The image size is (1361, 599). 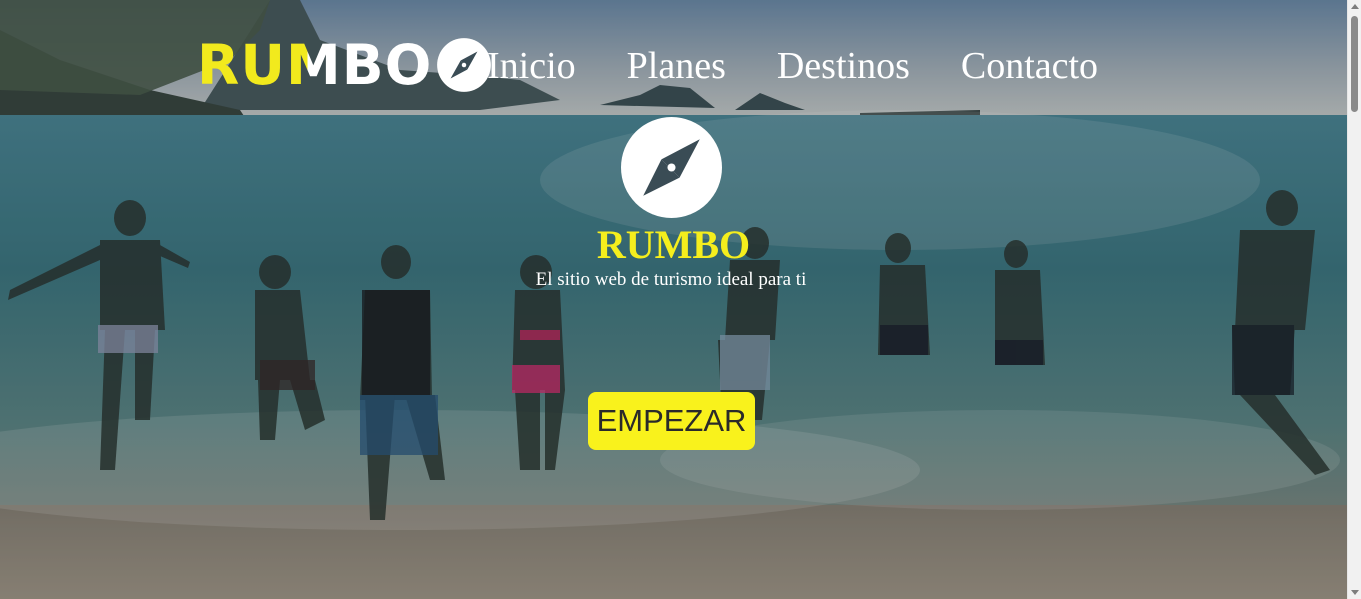 I want to click on start-button: EMPEZAR, so click(x=671, y=421).